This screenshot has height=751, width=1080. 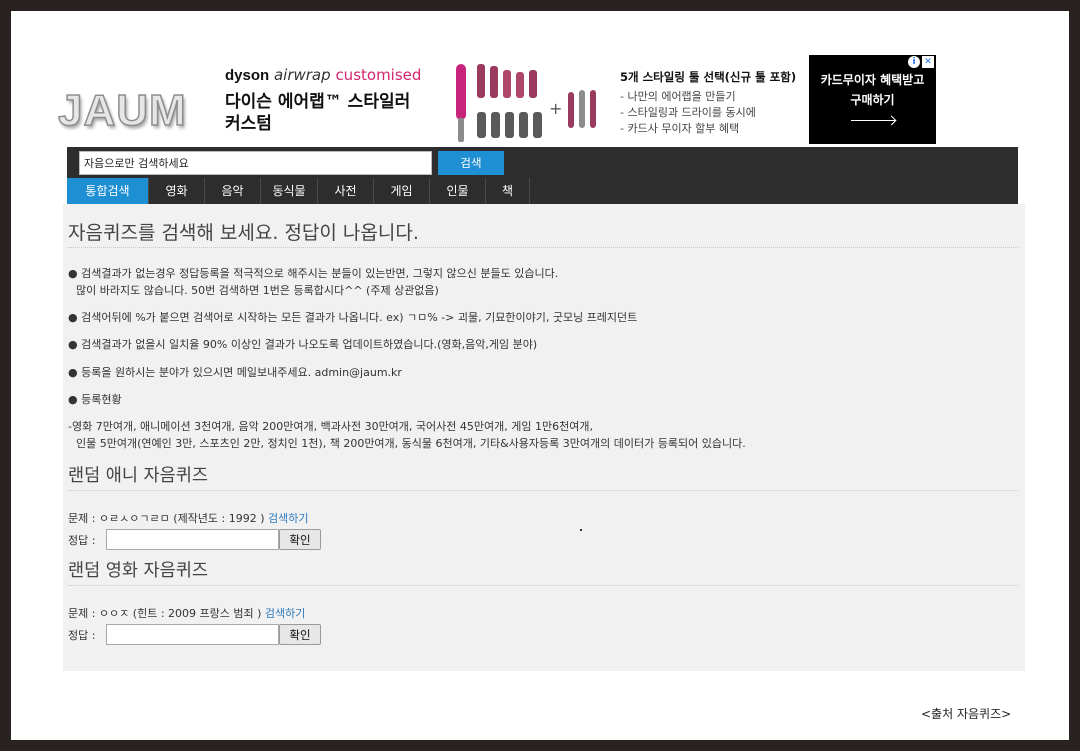 I want to click on ad-title: 다이슨 에어랩™ 스타일러 커스텀, so click(x=335, y=113).